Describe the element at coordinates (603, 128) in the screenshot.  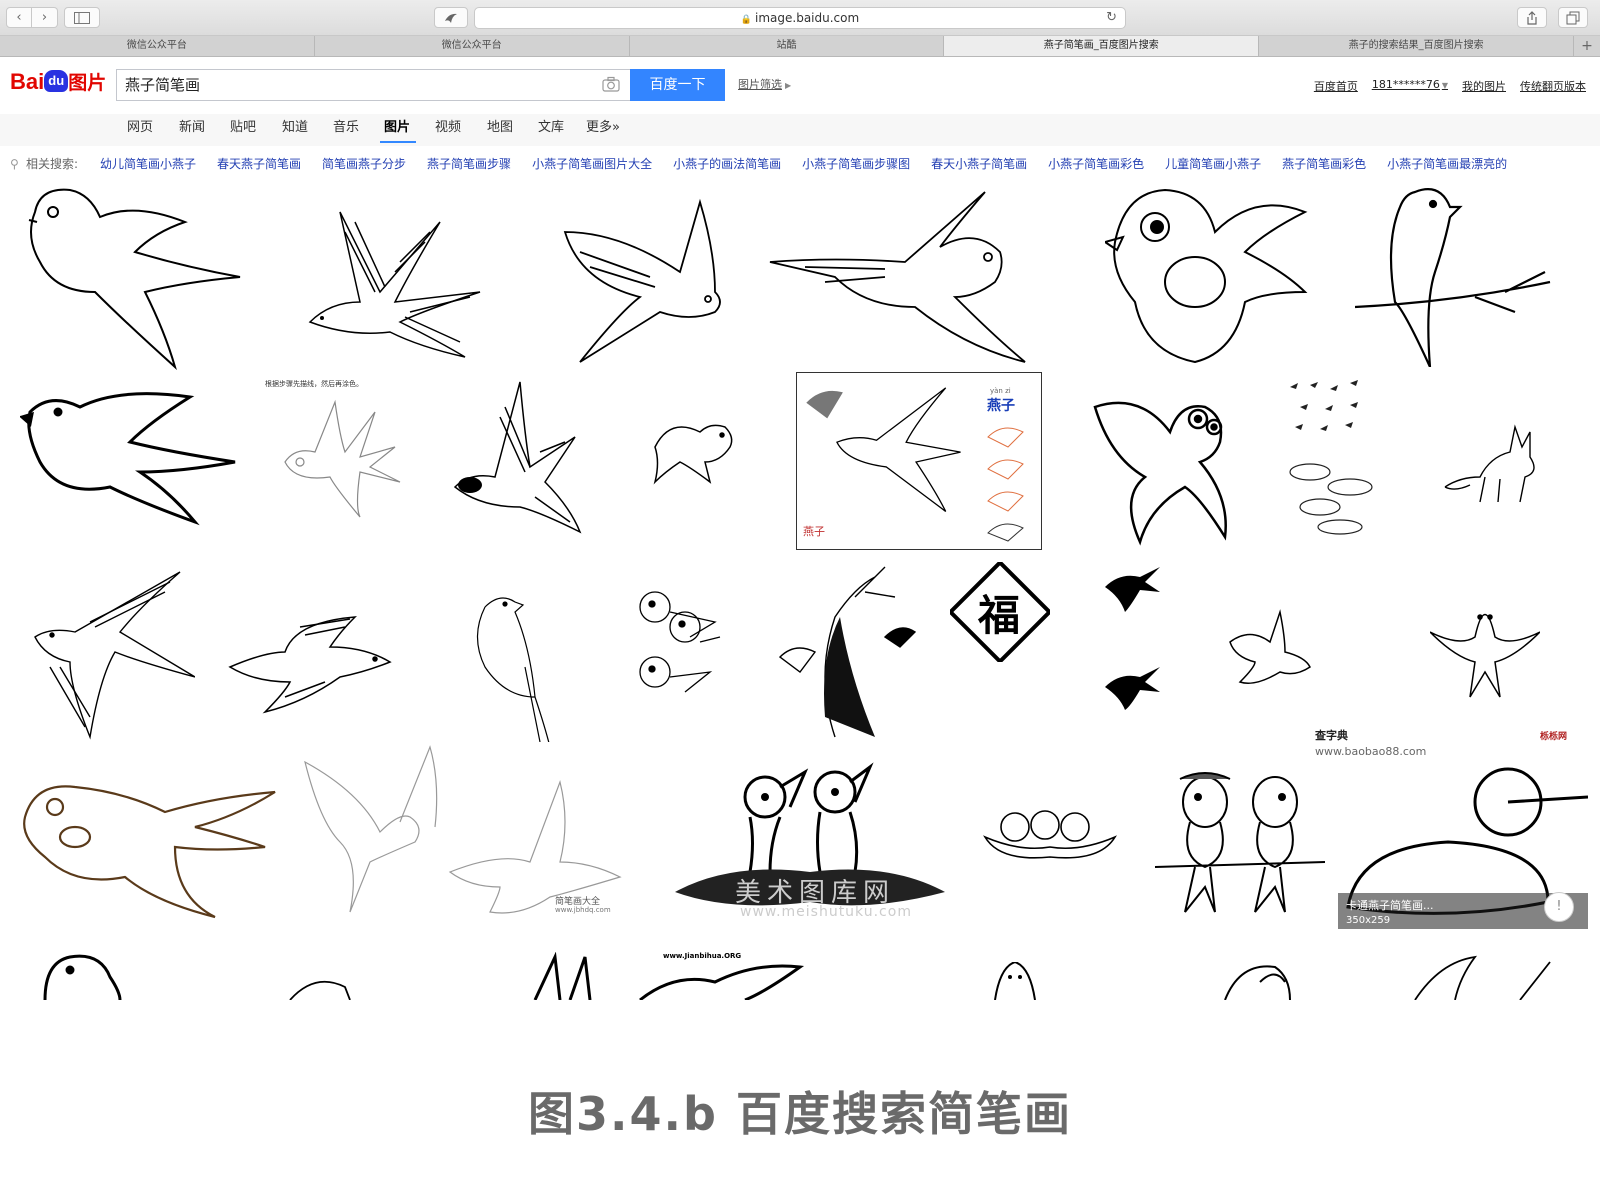
I see `channel-more: 更多»` at that location.